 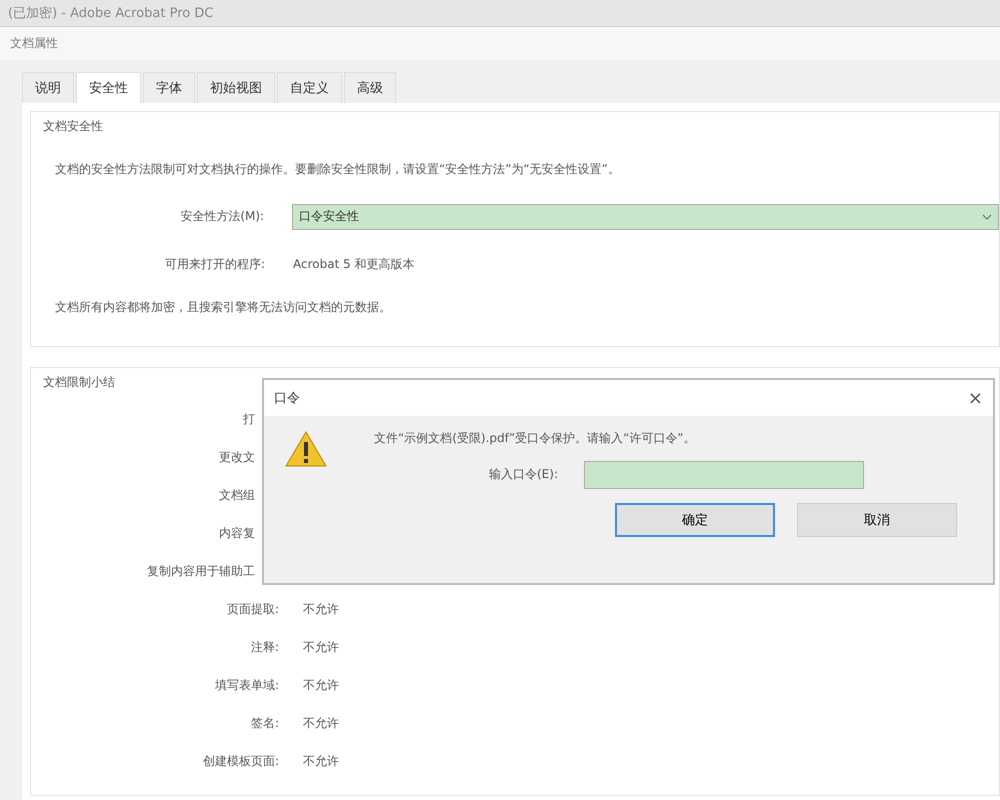 I want to click on restriction-label: 更改文, so click(x=237, y=457).